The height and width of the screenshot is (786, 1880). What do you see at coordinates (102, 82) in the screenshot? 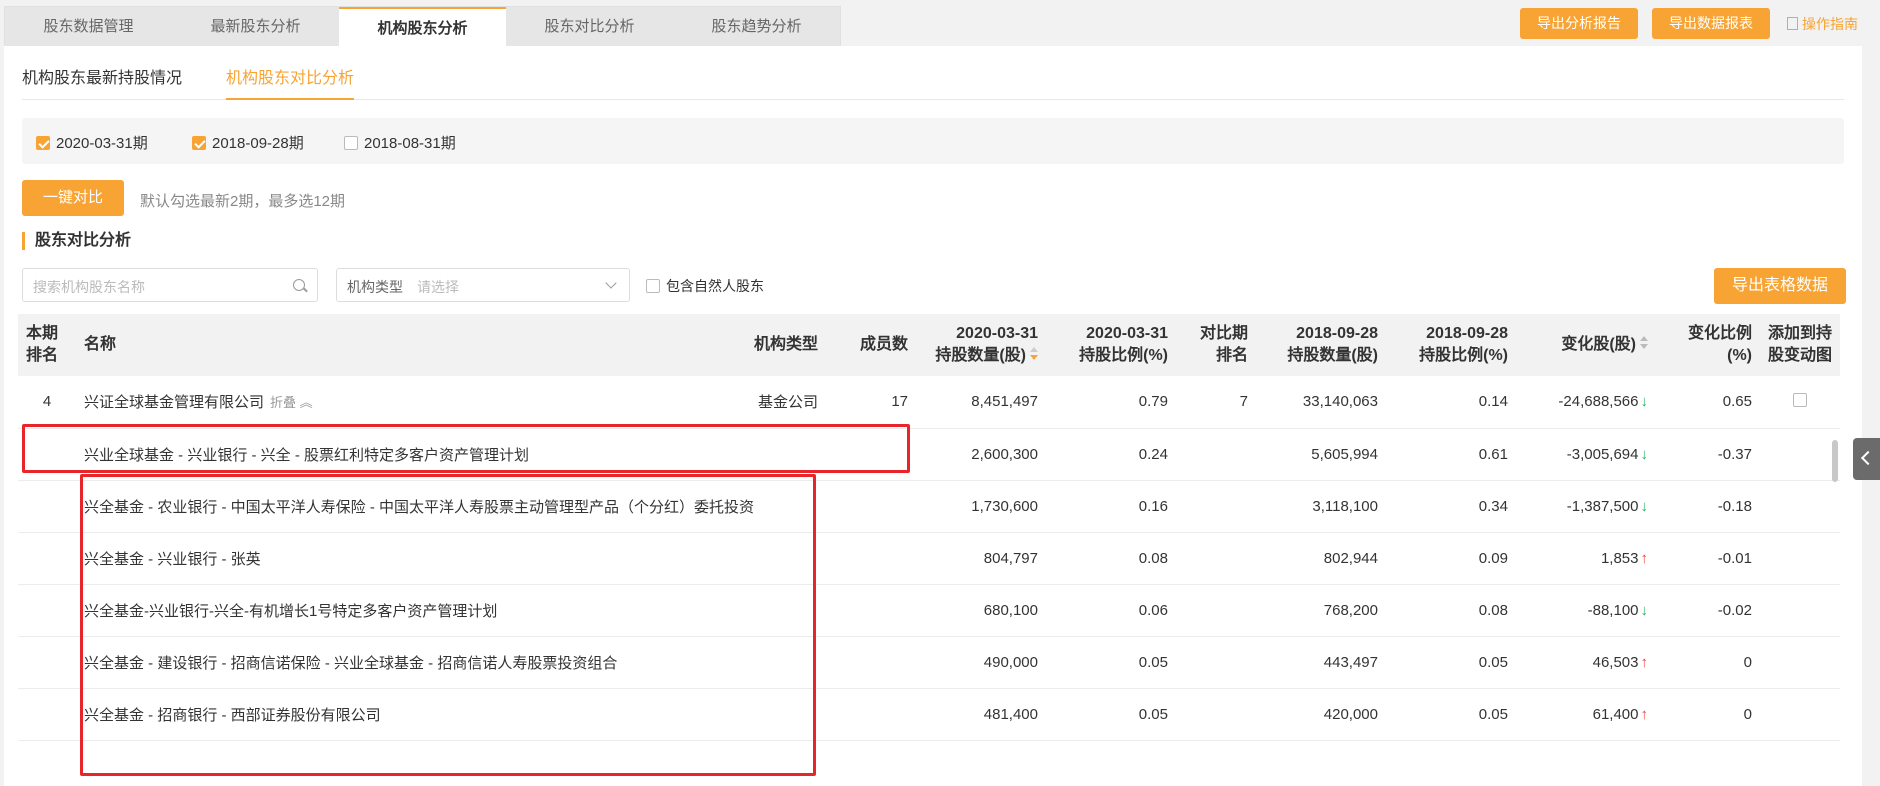
I see `subtab-latest-holdings: 机构股东最新持股情况` at bounding box center [102, 82].